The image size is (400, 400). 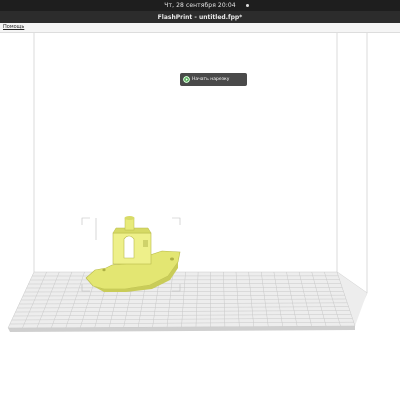 What do you see at coordinates (200, 28) in the screenshot?
I see `menu-bar: Помощь` at bounding box center [200, 28].